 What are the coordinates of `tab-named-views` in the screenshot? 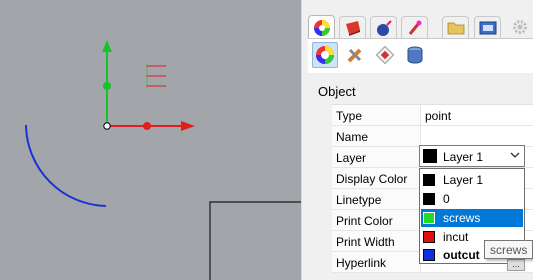 It's located at (487, 27).